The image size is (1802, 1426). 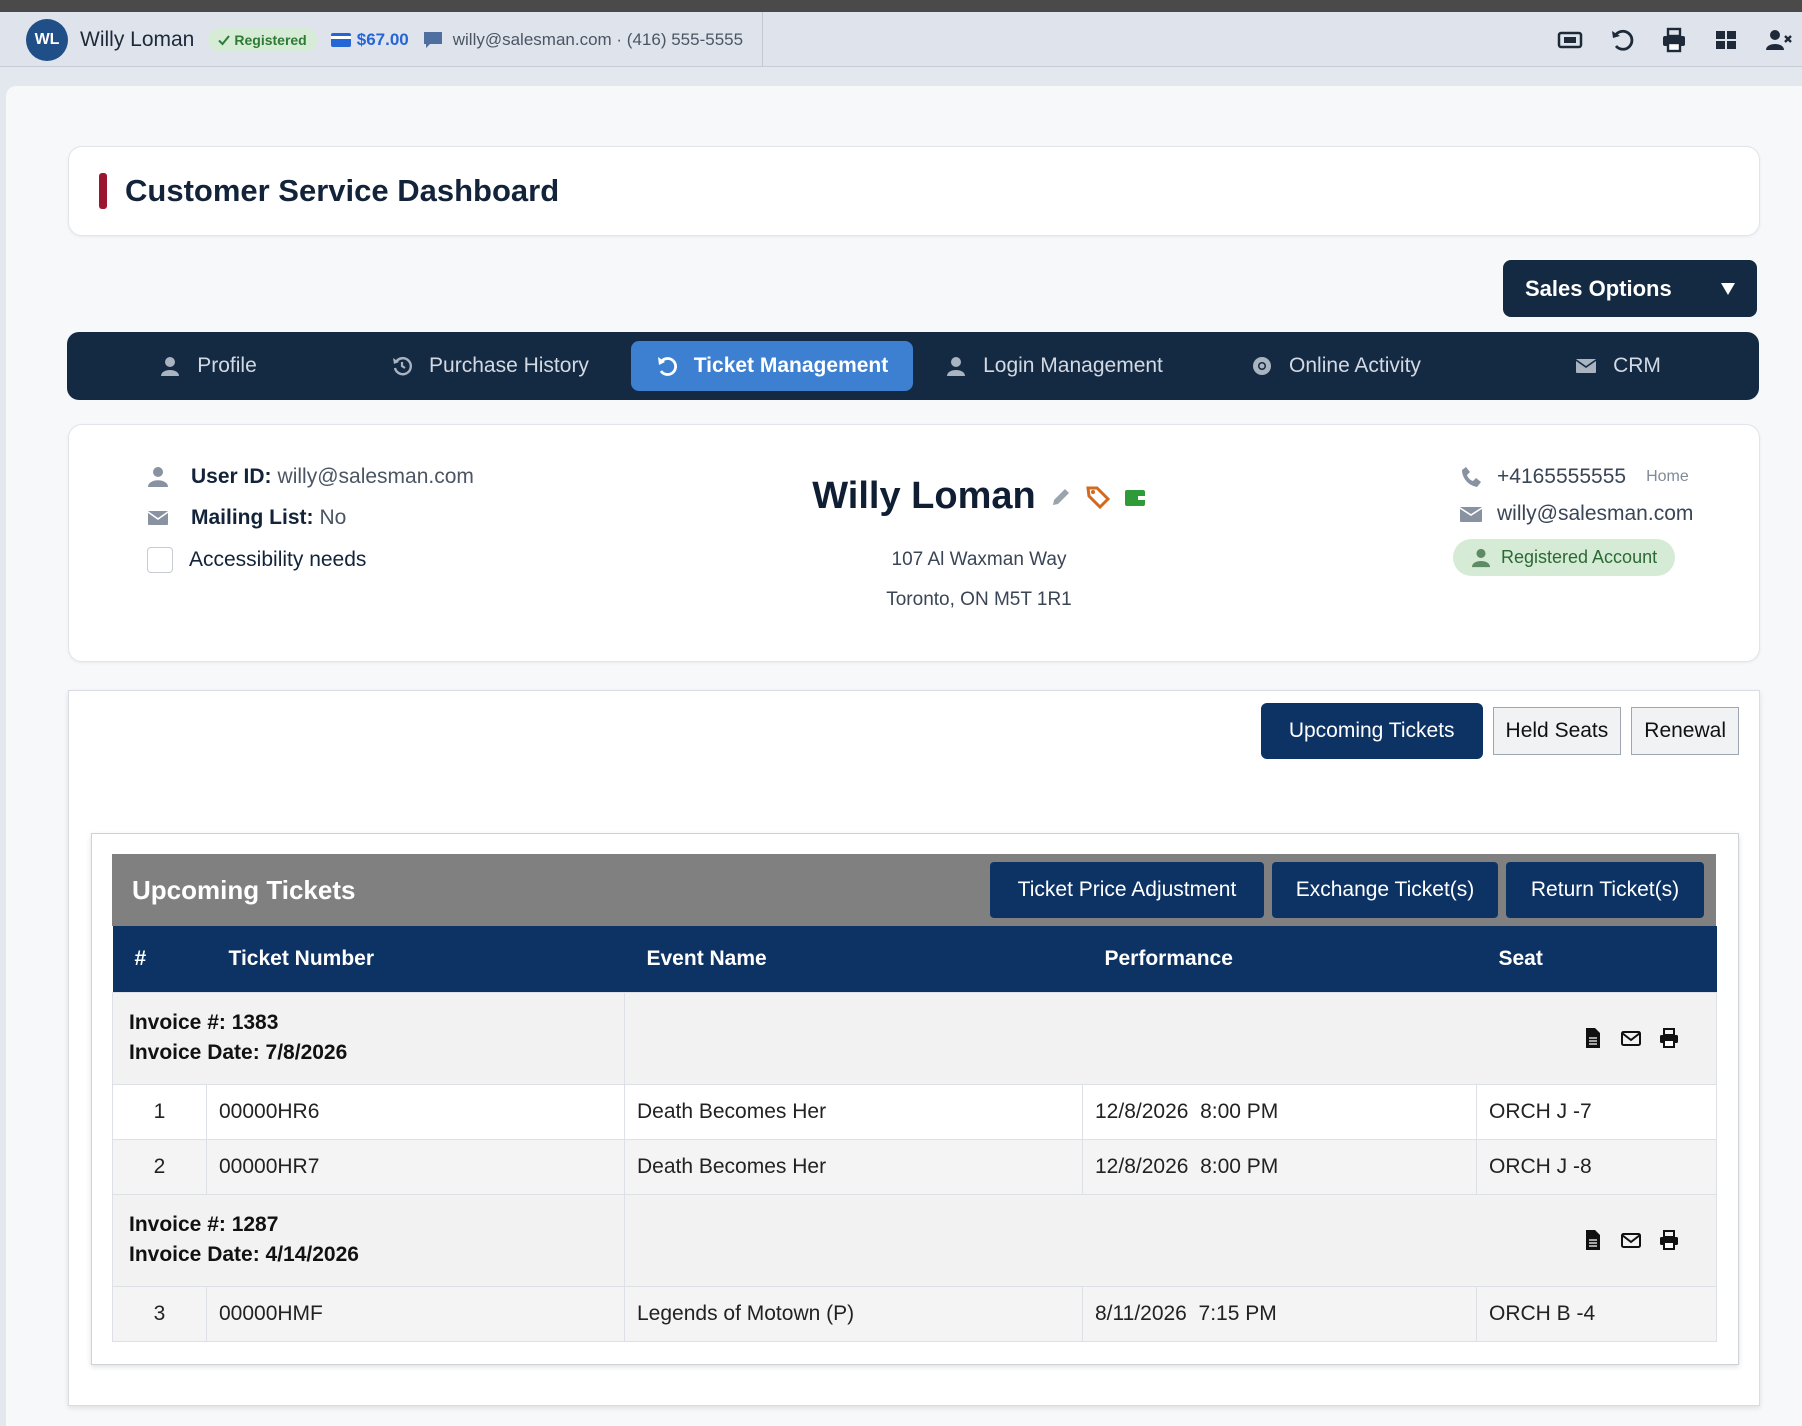 What do you see at coordinates (1355, 365) in the screenshot?
I see `tab-label: Online Activity` at bounding box center [1355, 365].